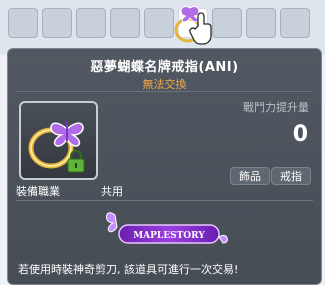  Describe the element at coordinates (166, 228) in the screenshot. I see `maplestory-nameplate: MAPLESTORY` at that location.